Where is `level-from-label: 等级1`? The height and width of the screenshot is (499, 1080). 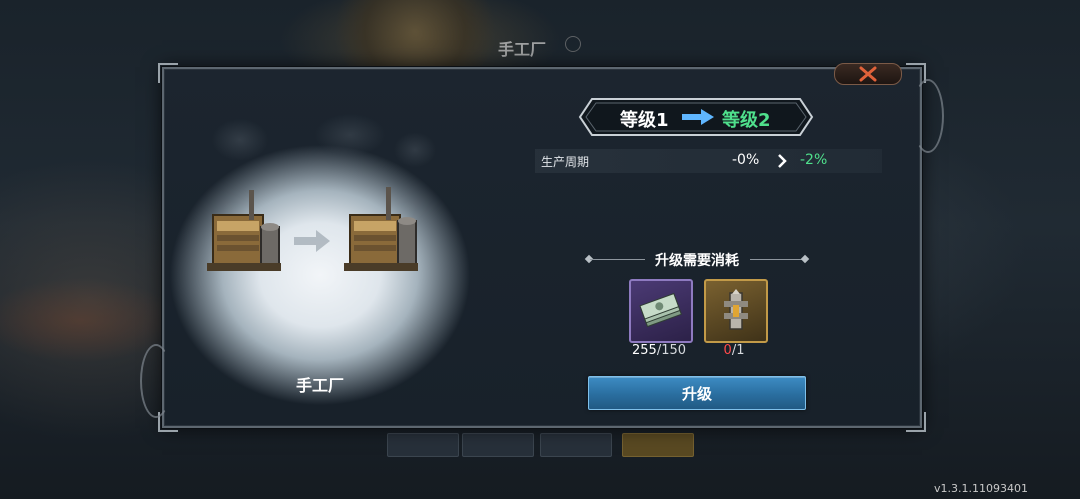 level-from-label: 等级1 is located at coordinates (644, 120).